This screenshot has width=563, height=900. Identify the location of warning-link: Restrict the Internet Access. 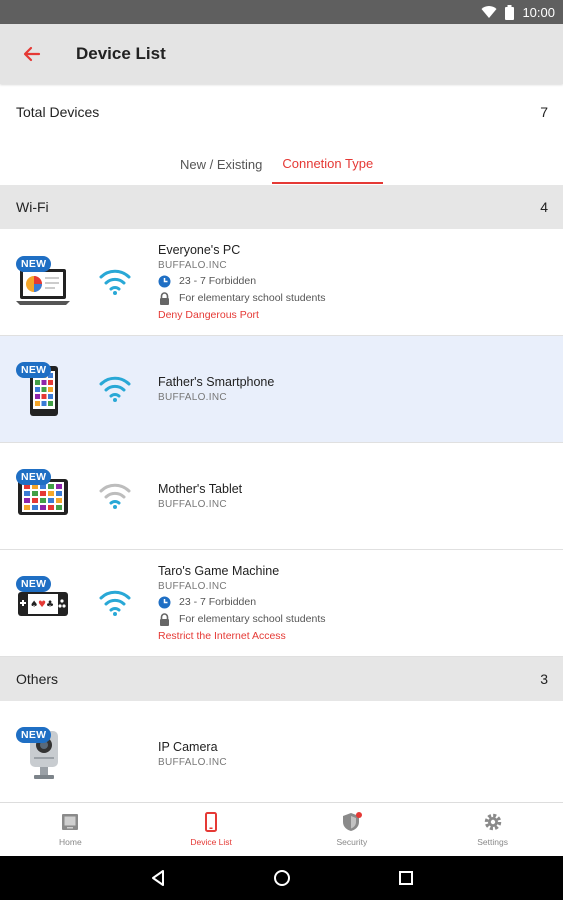
(355, 636).